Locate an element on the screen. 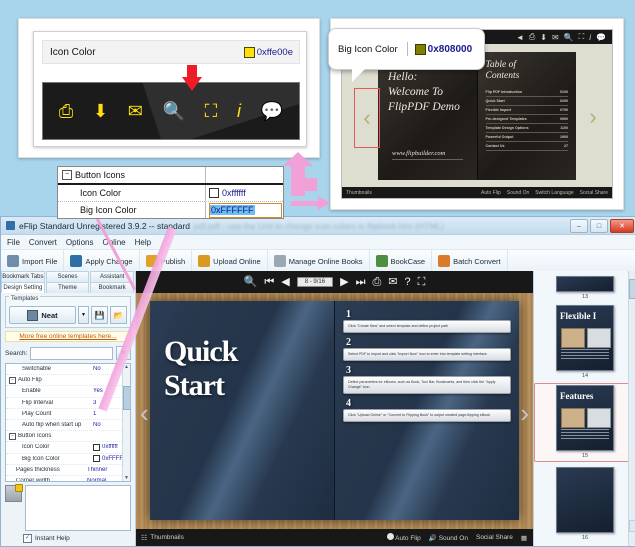  toc-row: Powerful Output 1900 is located at coordinates (526, 137).